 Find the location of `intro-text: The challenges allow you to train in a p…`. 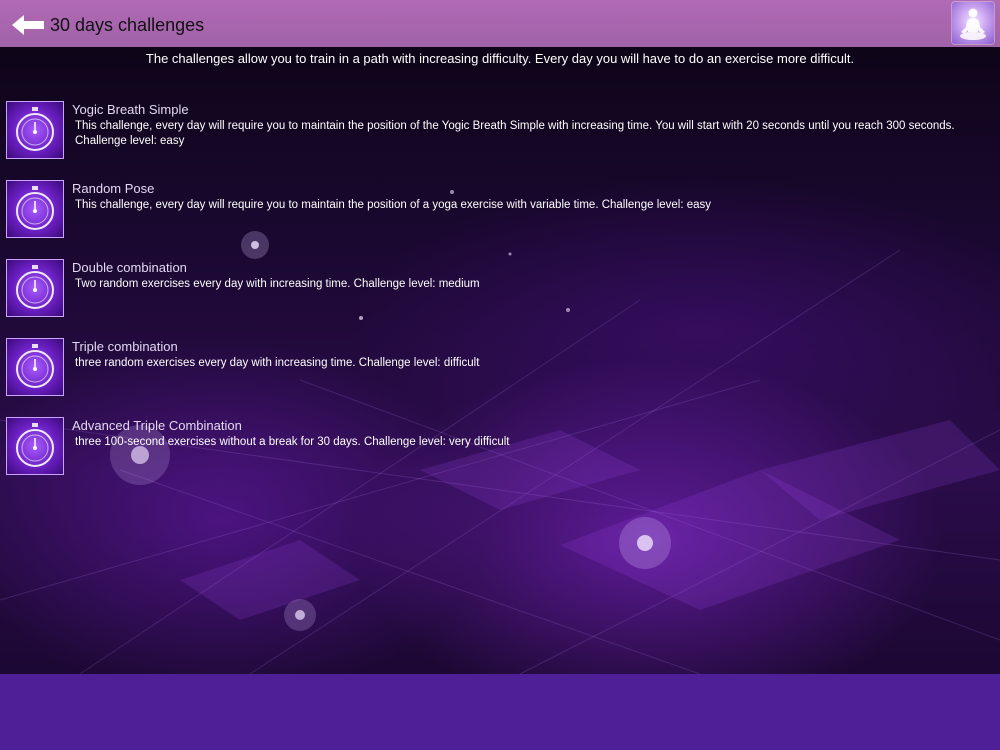

intro-text: The challenges allow you to train in a p… is located at coordinates (500, 58).